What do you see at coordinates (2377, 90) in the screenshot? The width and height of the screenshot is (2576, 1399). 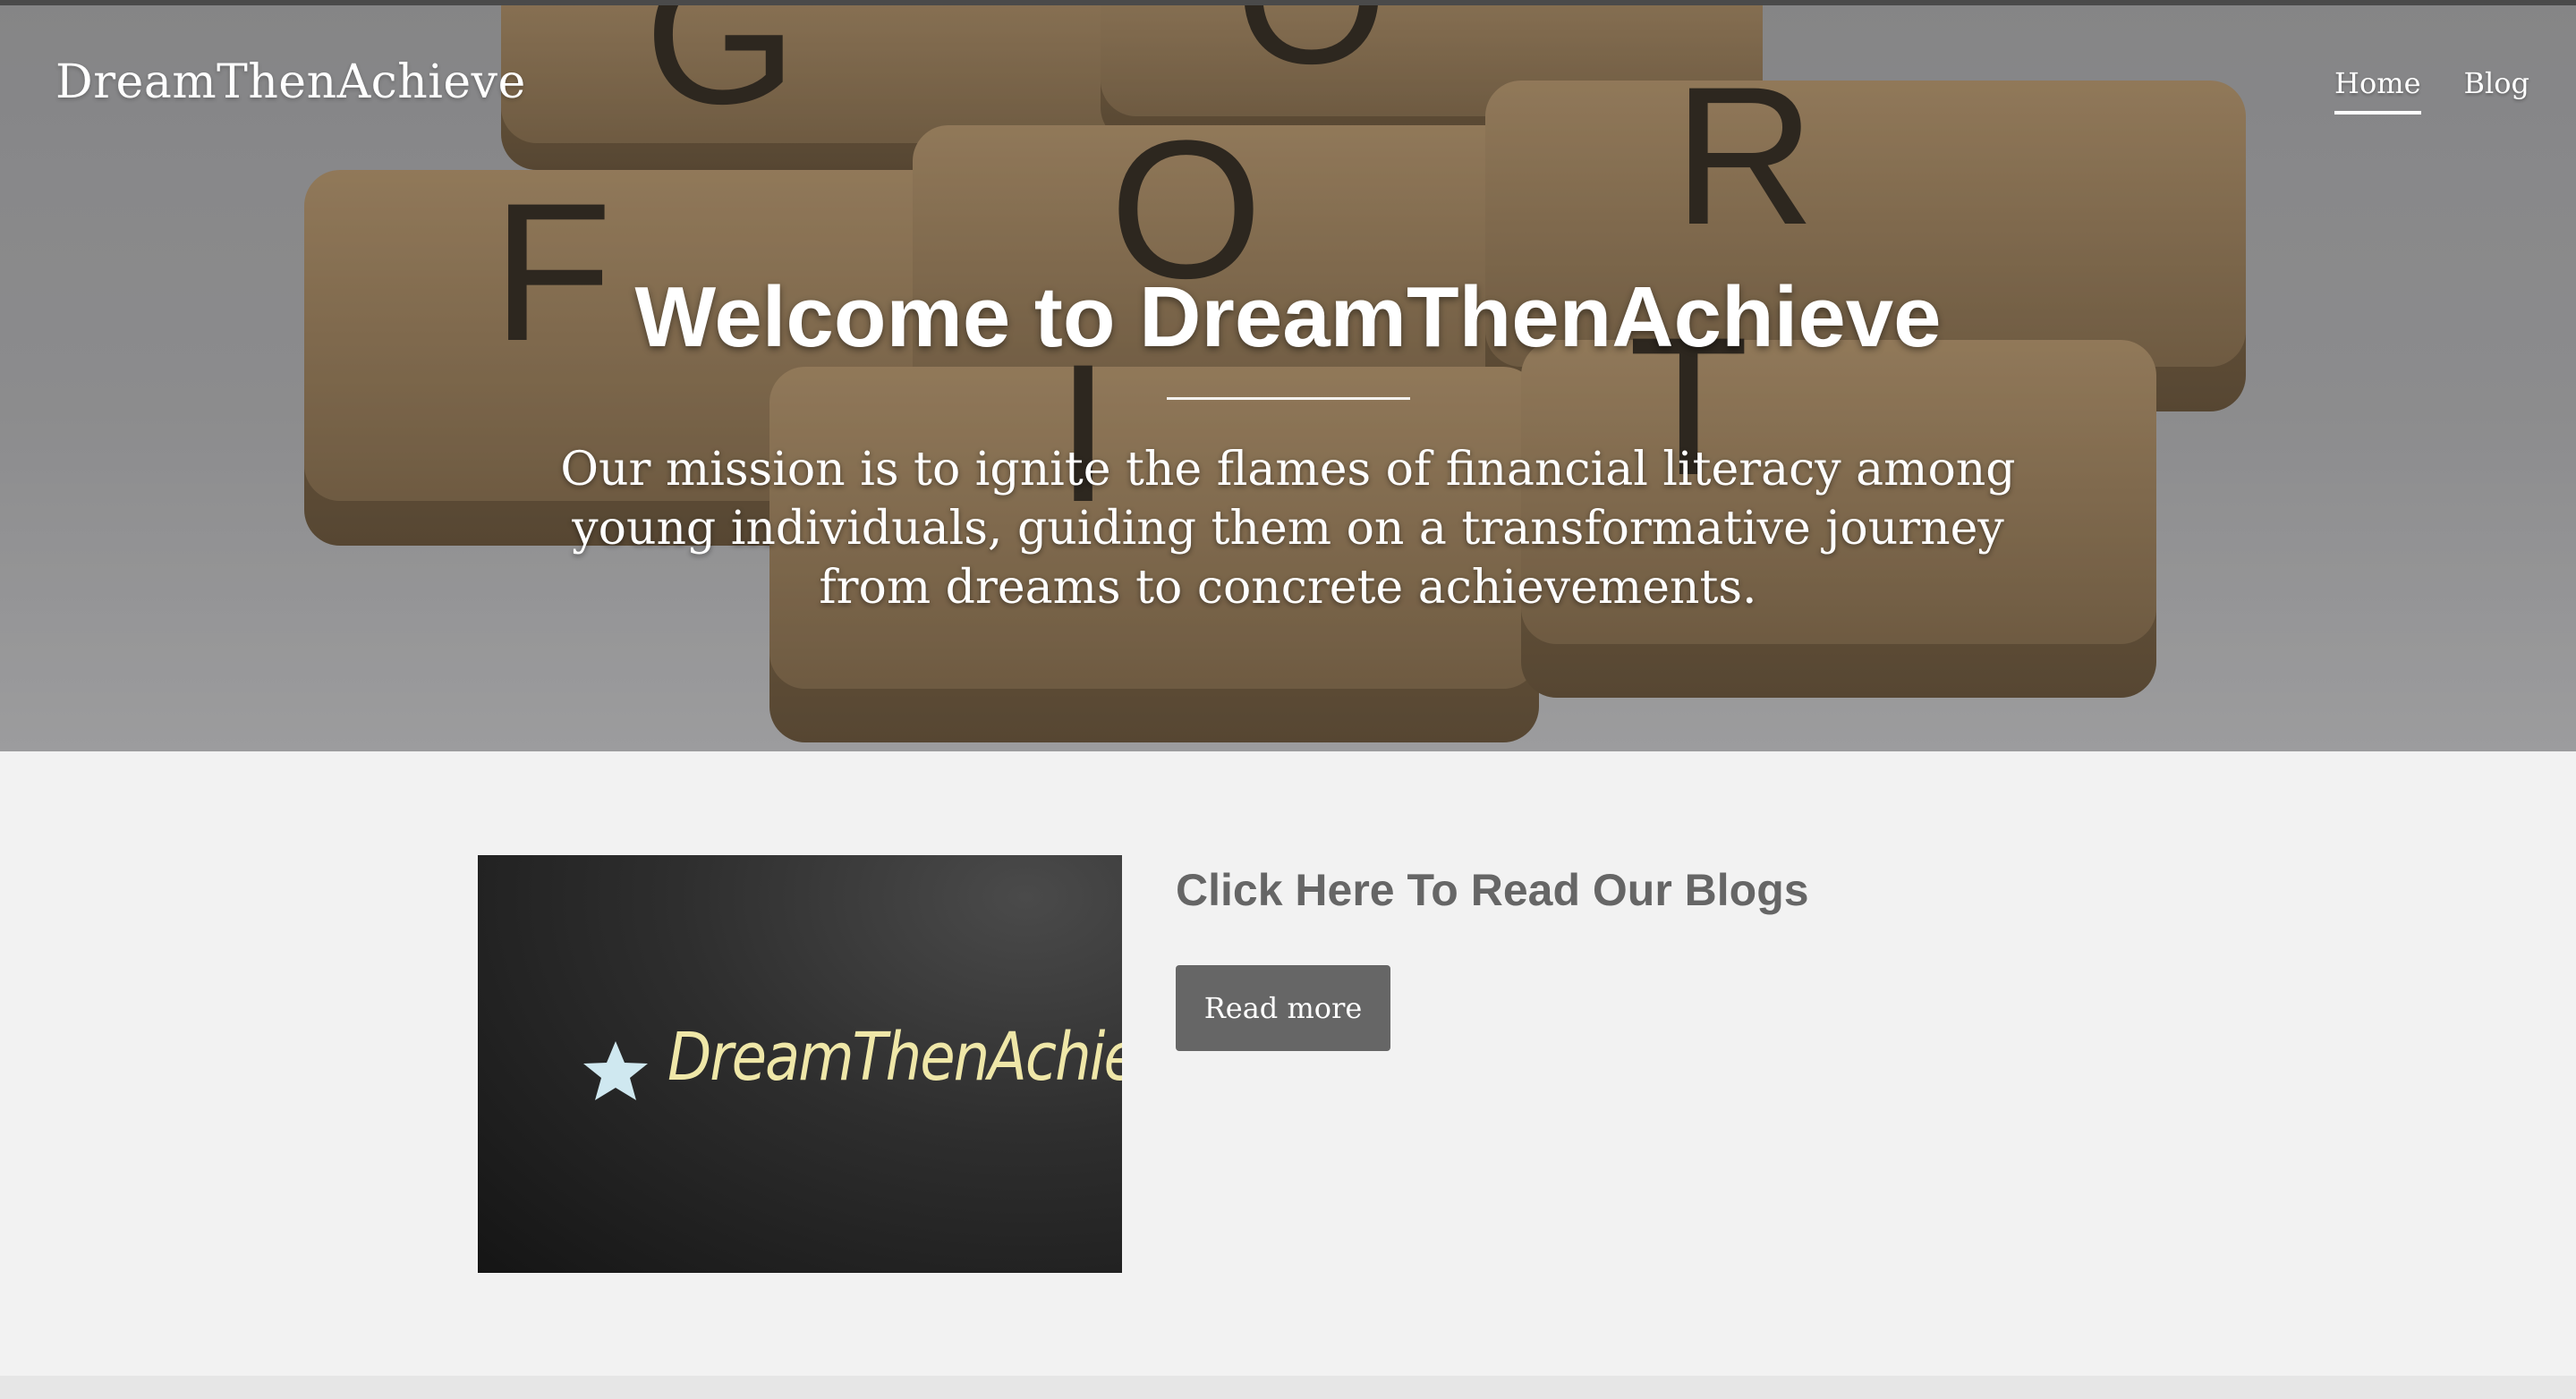 I see `nav-home-link: Home` at bounding box center [2377, 90].